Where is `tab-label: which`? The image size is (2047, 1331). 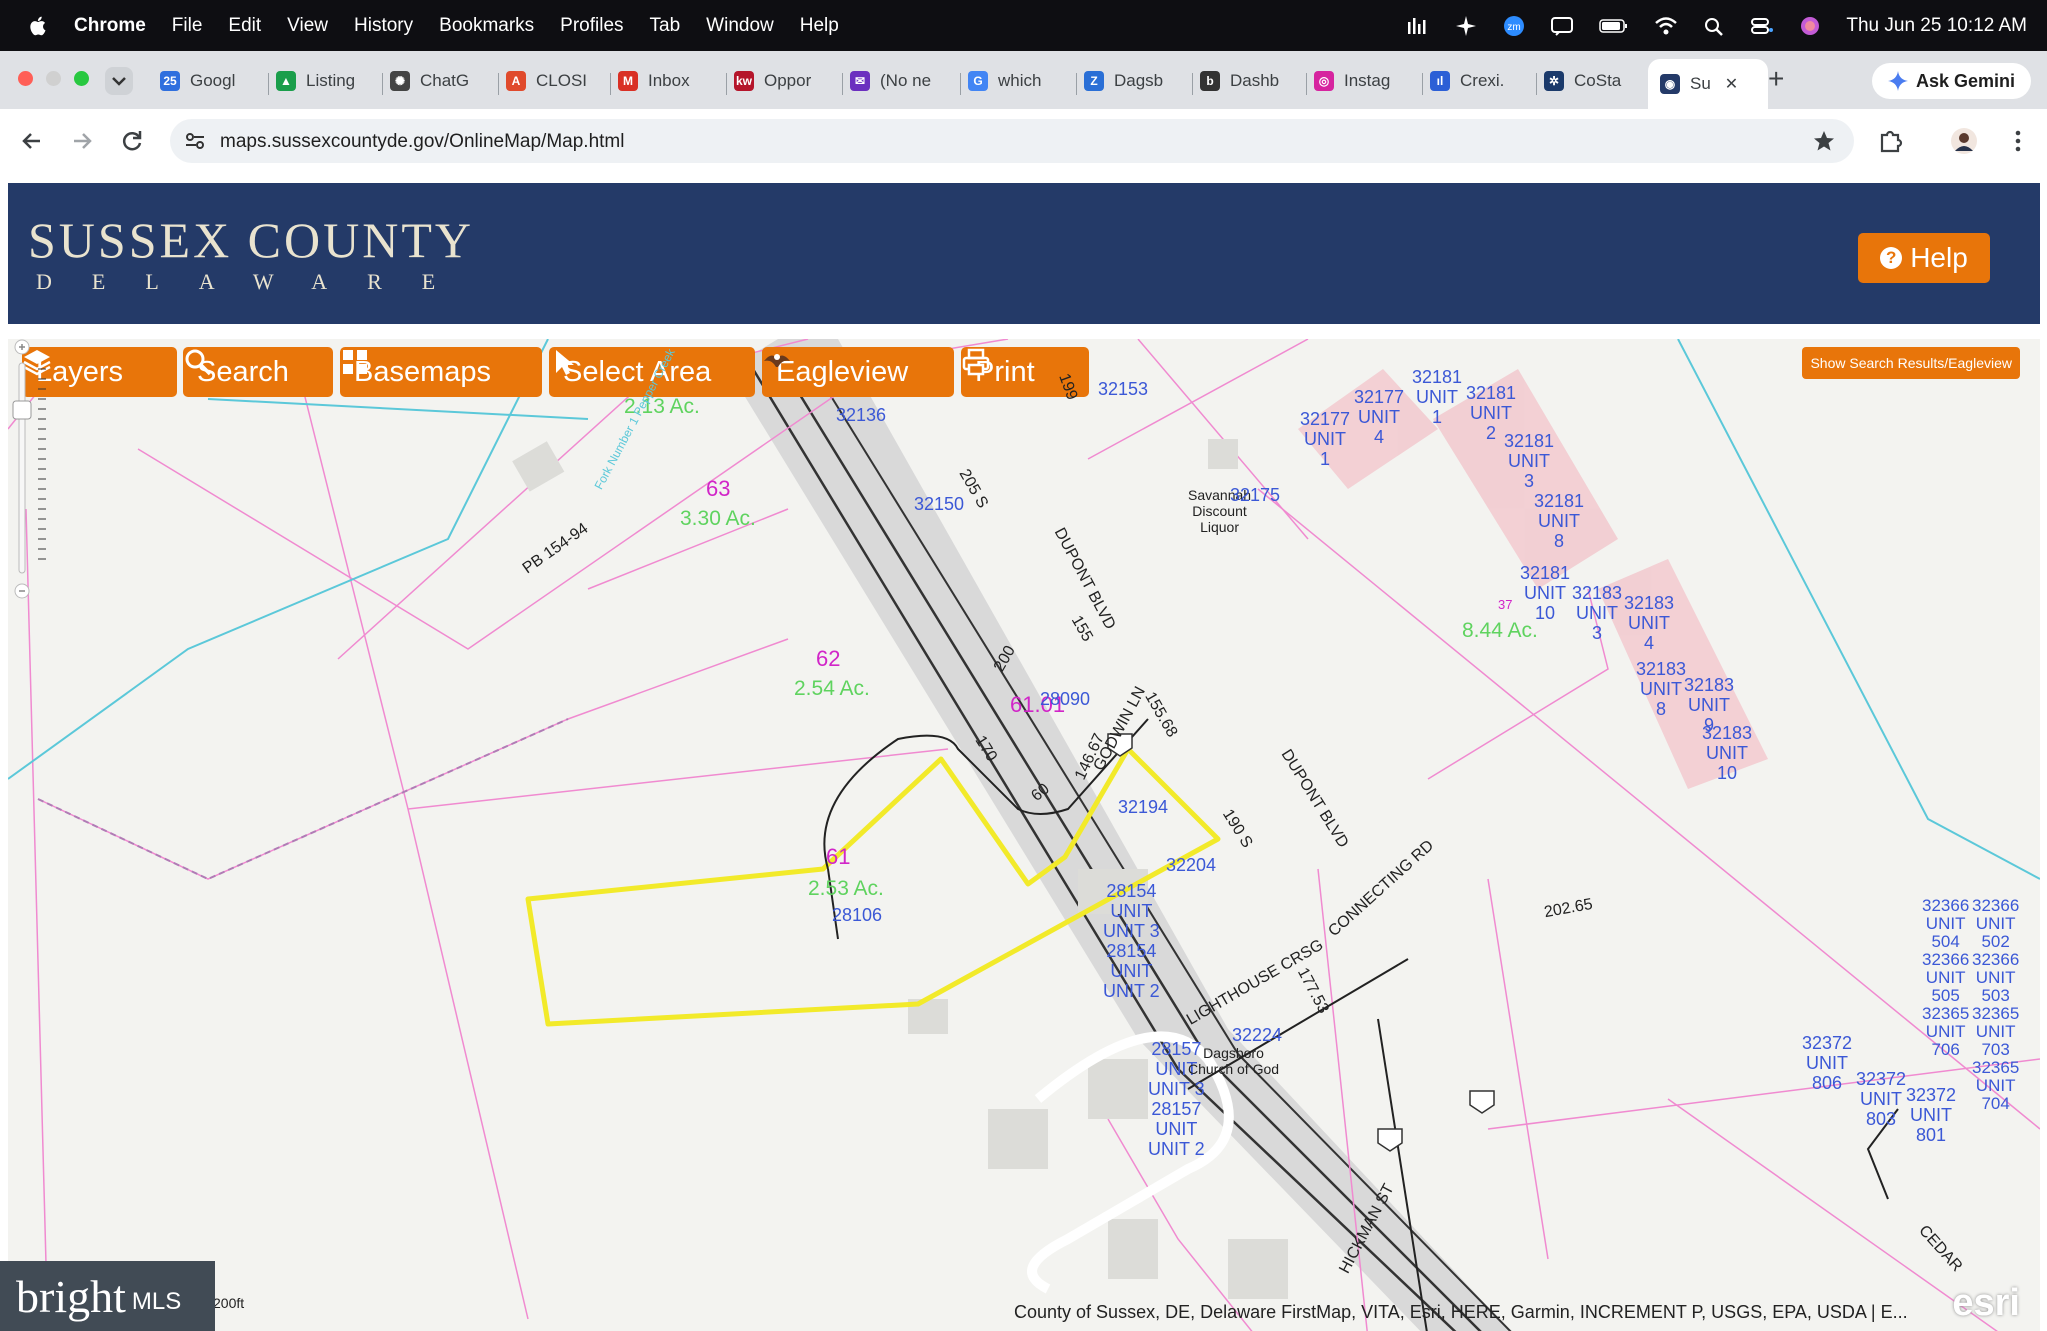 tab-label: which is located at coordinates (1020, 80).